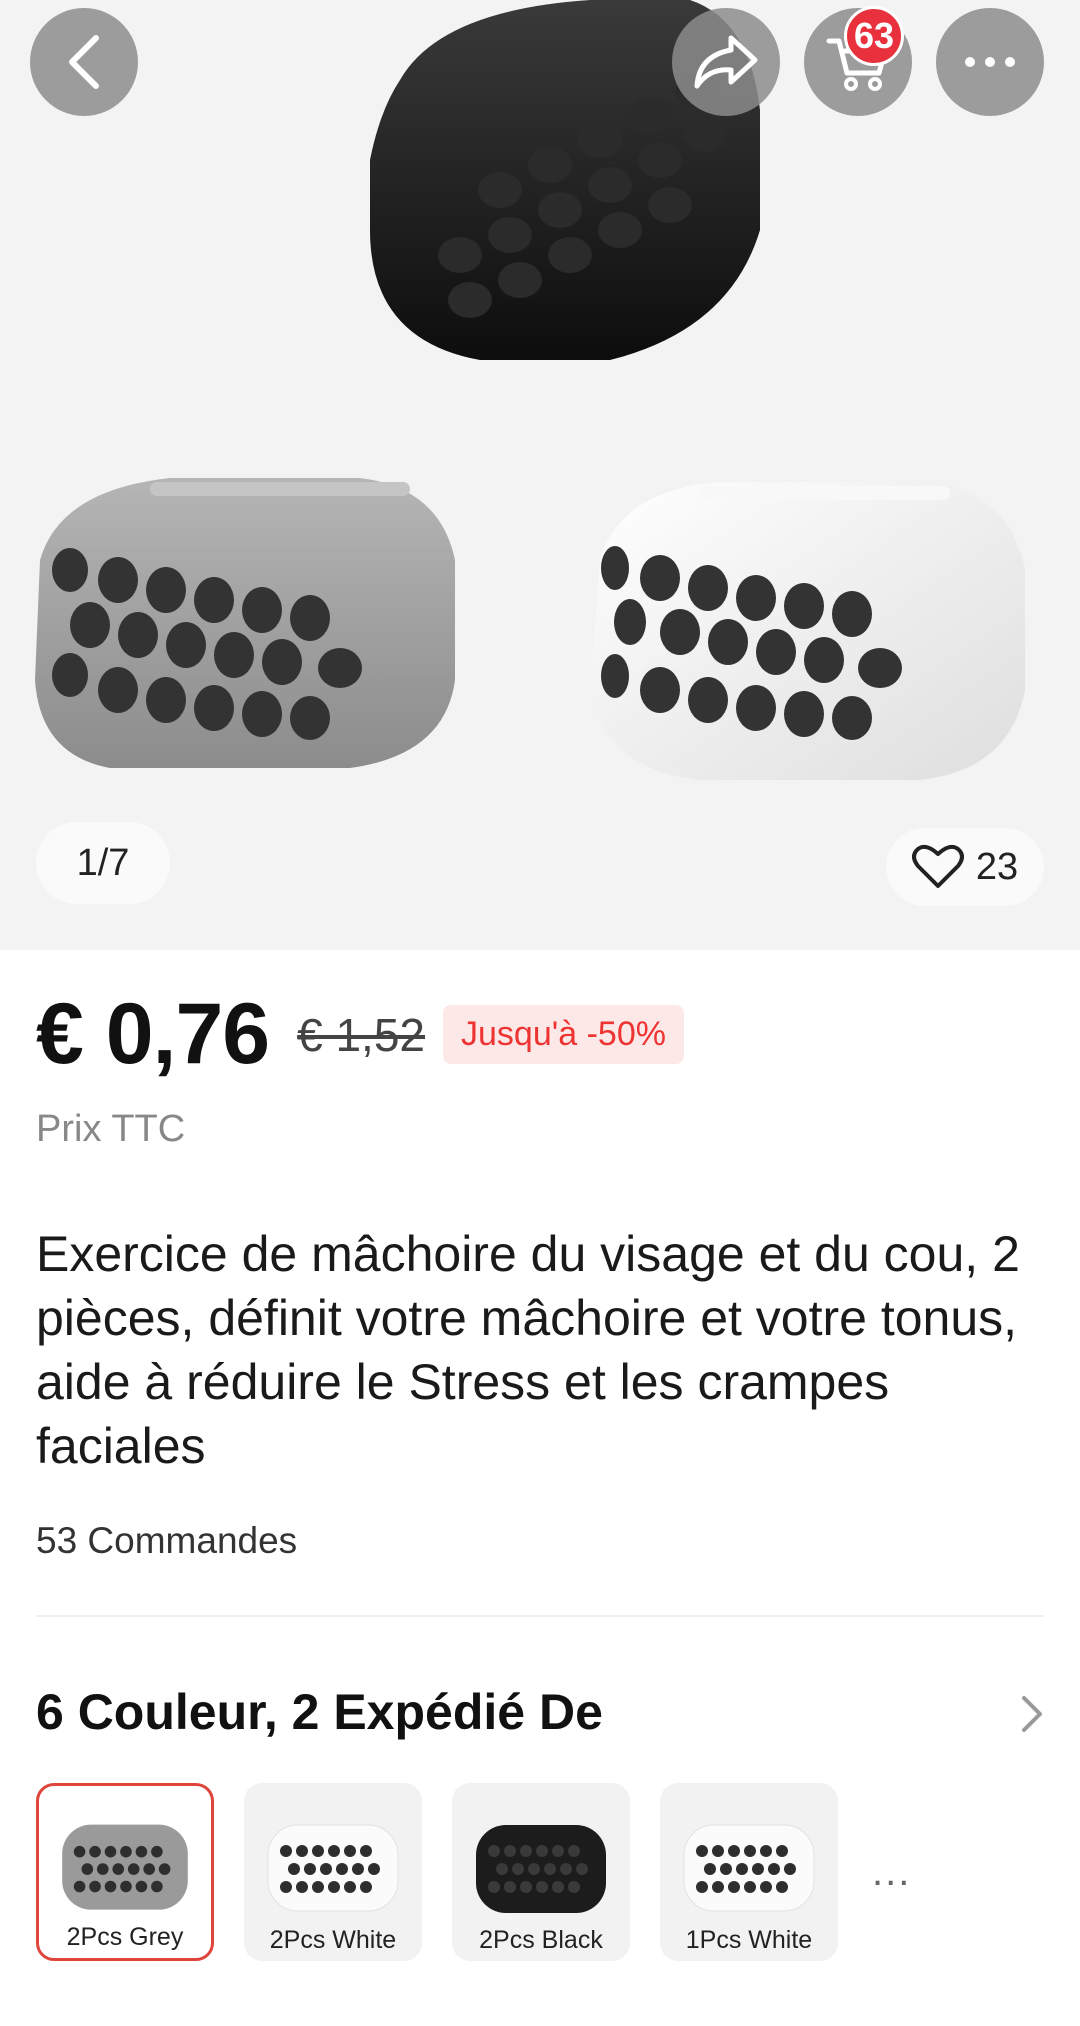 The height and width of the screenshot is (2026, 1080). I want to click on white-jaw-exerciser, so click(807, 631).